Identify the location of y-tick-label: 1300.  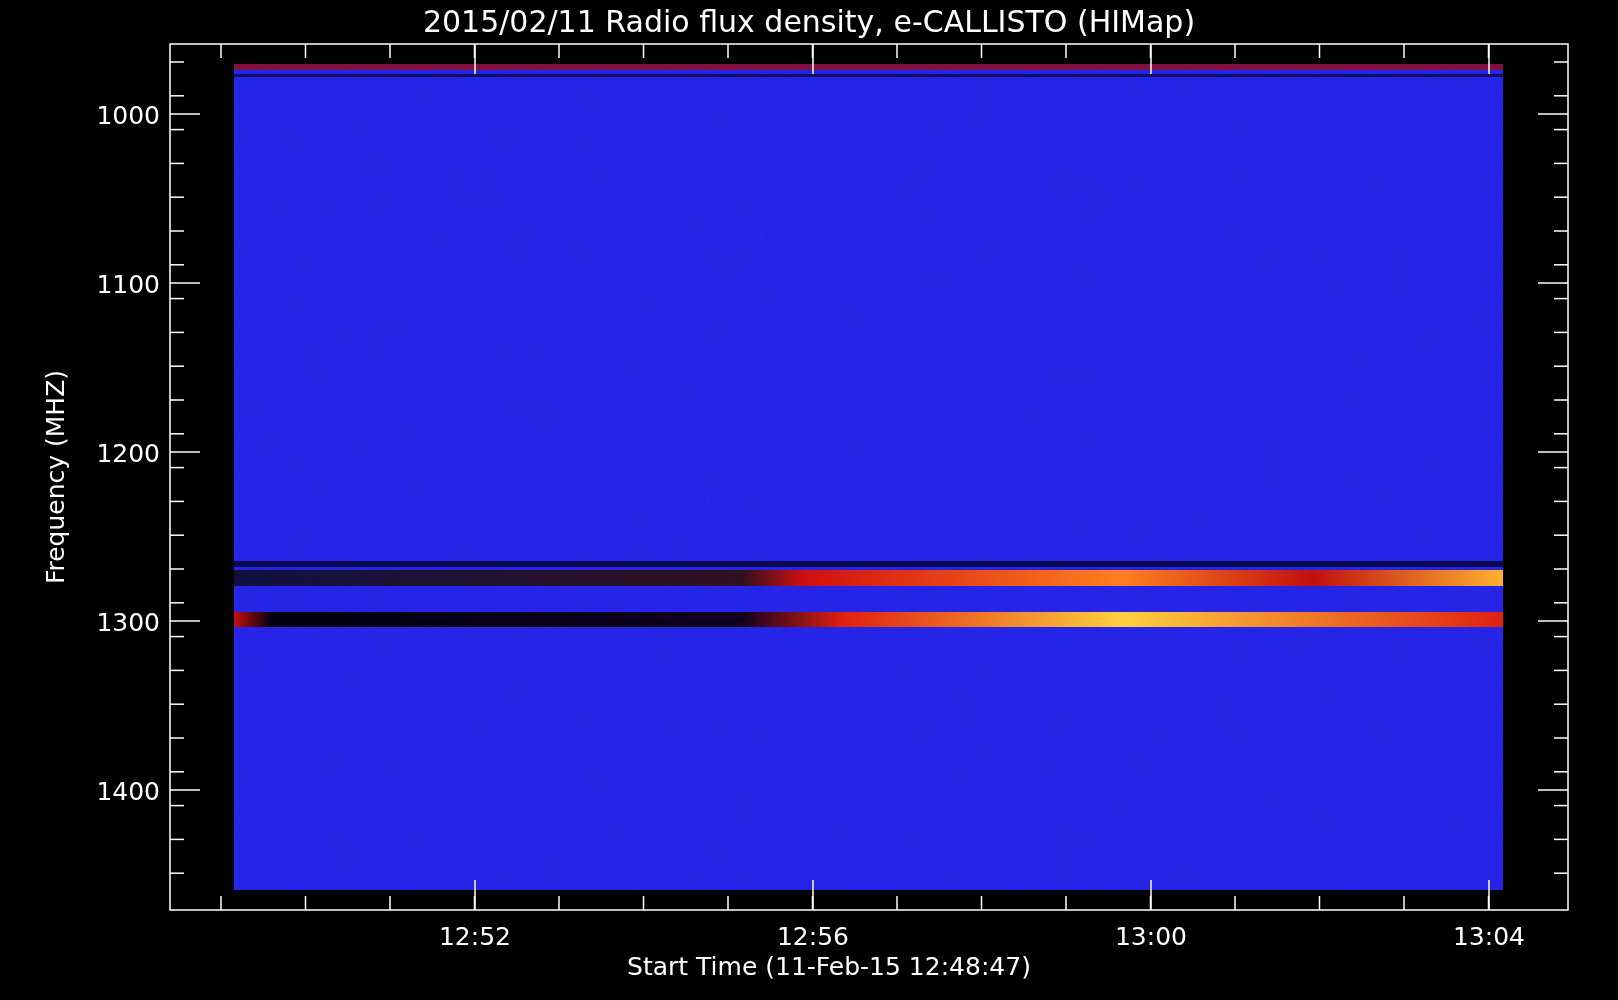
(128, 622).